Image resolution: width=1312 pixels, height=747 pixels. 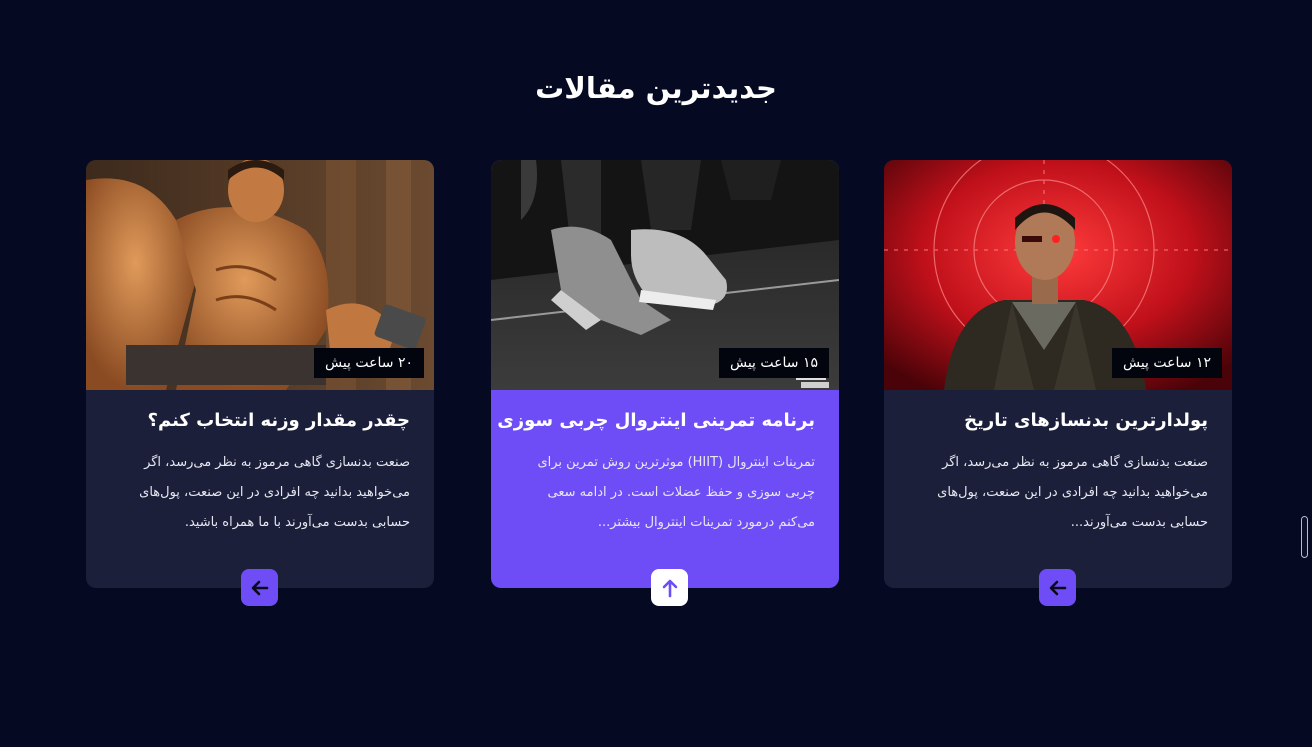 I want to click on article-title: پولدارترین بدنسازهای تاریخ, so click(x=1058, y=421).